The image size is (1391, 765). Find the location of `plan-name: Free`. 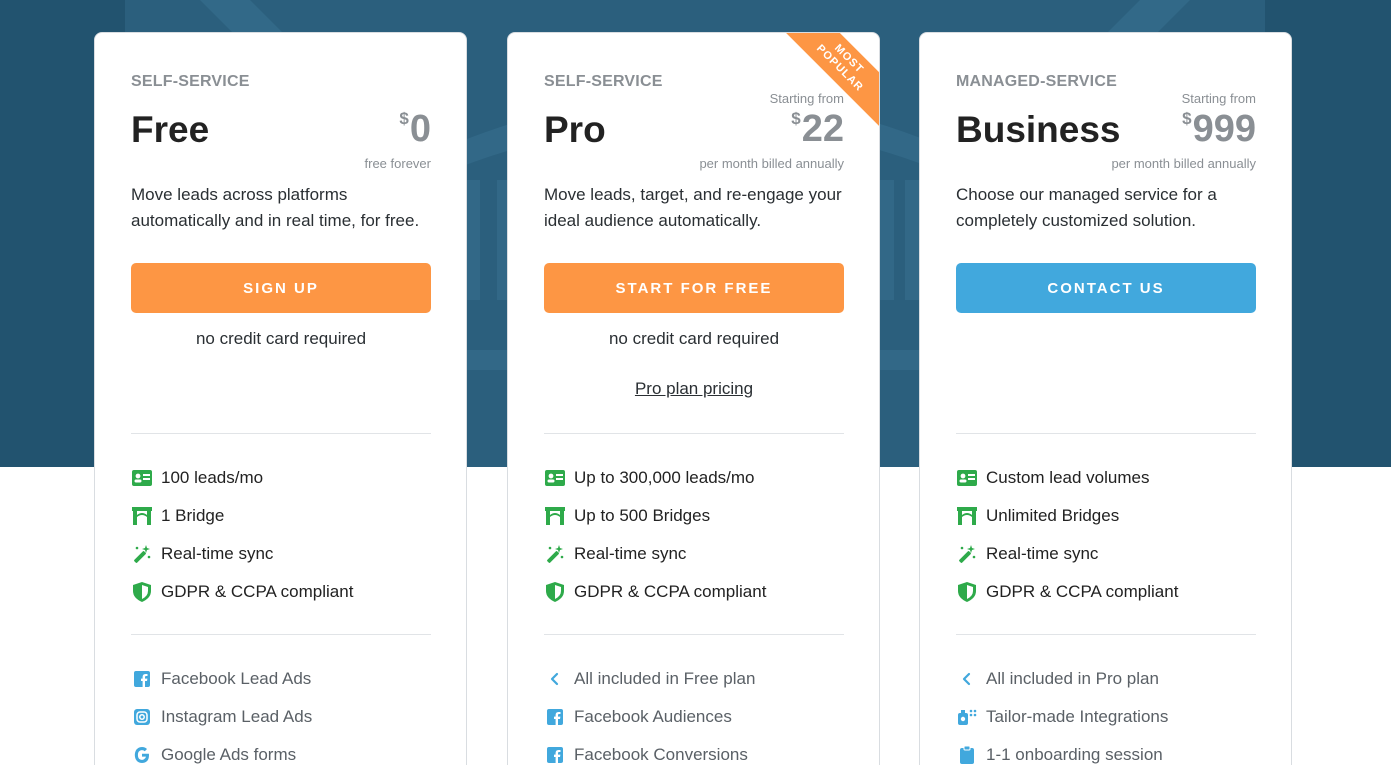

plan-name: Free is located at coordinates (170, 129).